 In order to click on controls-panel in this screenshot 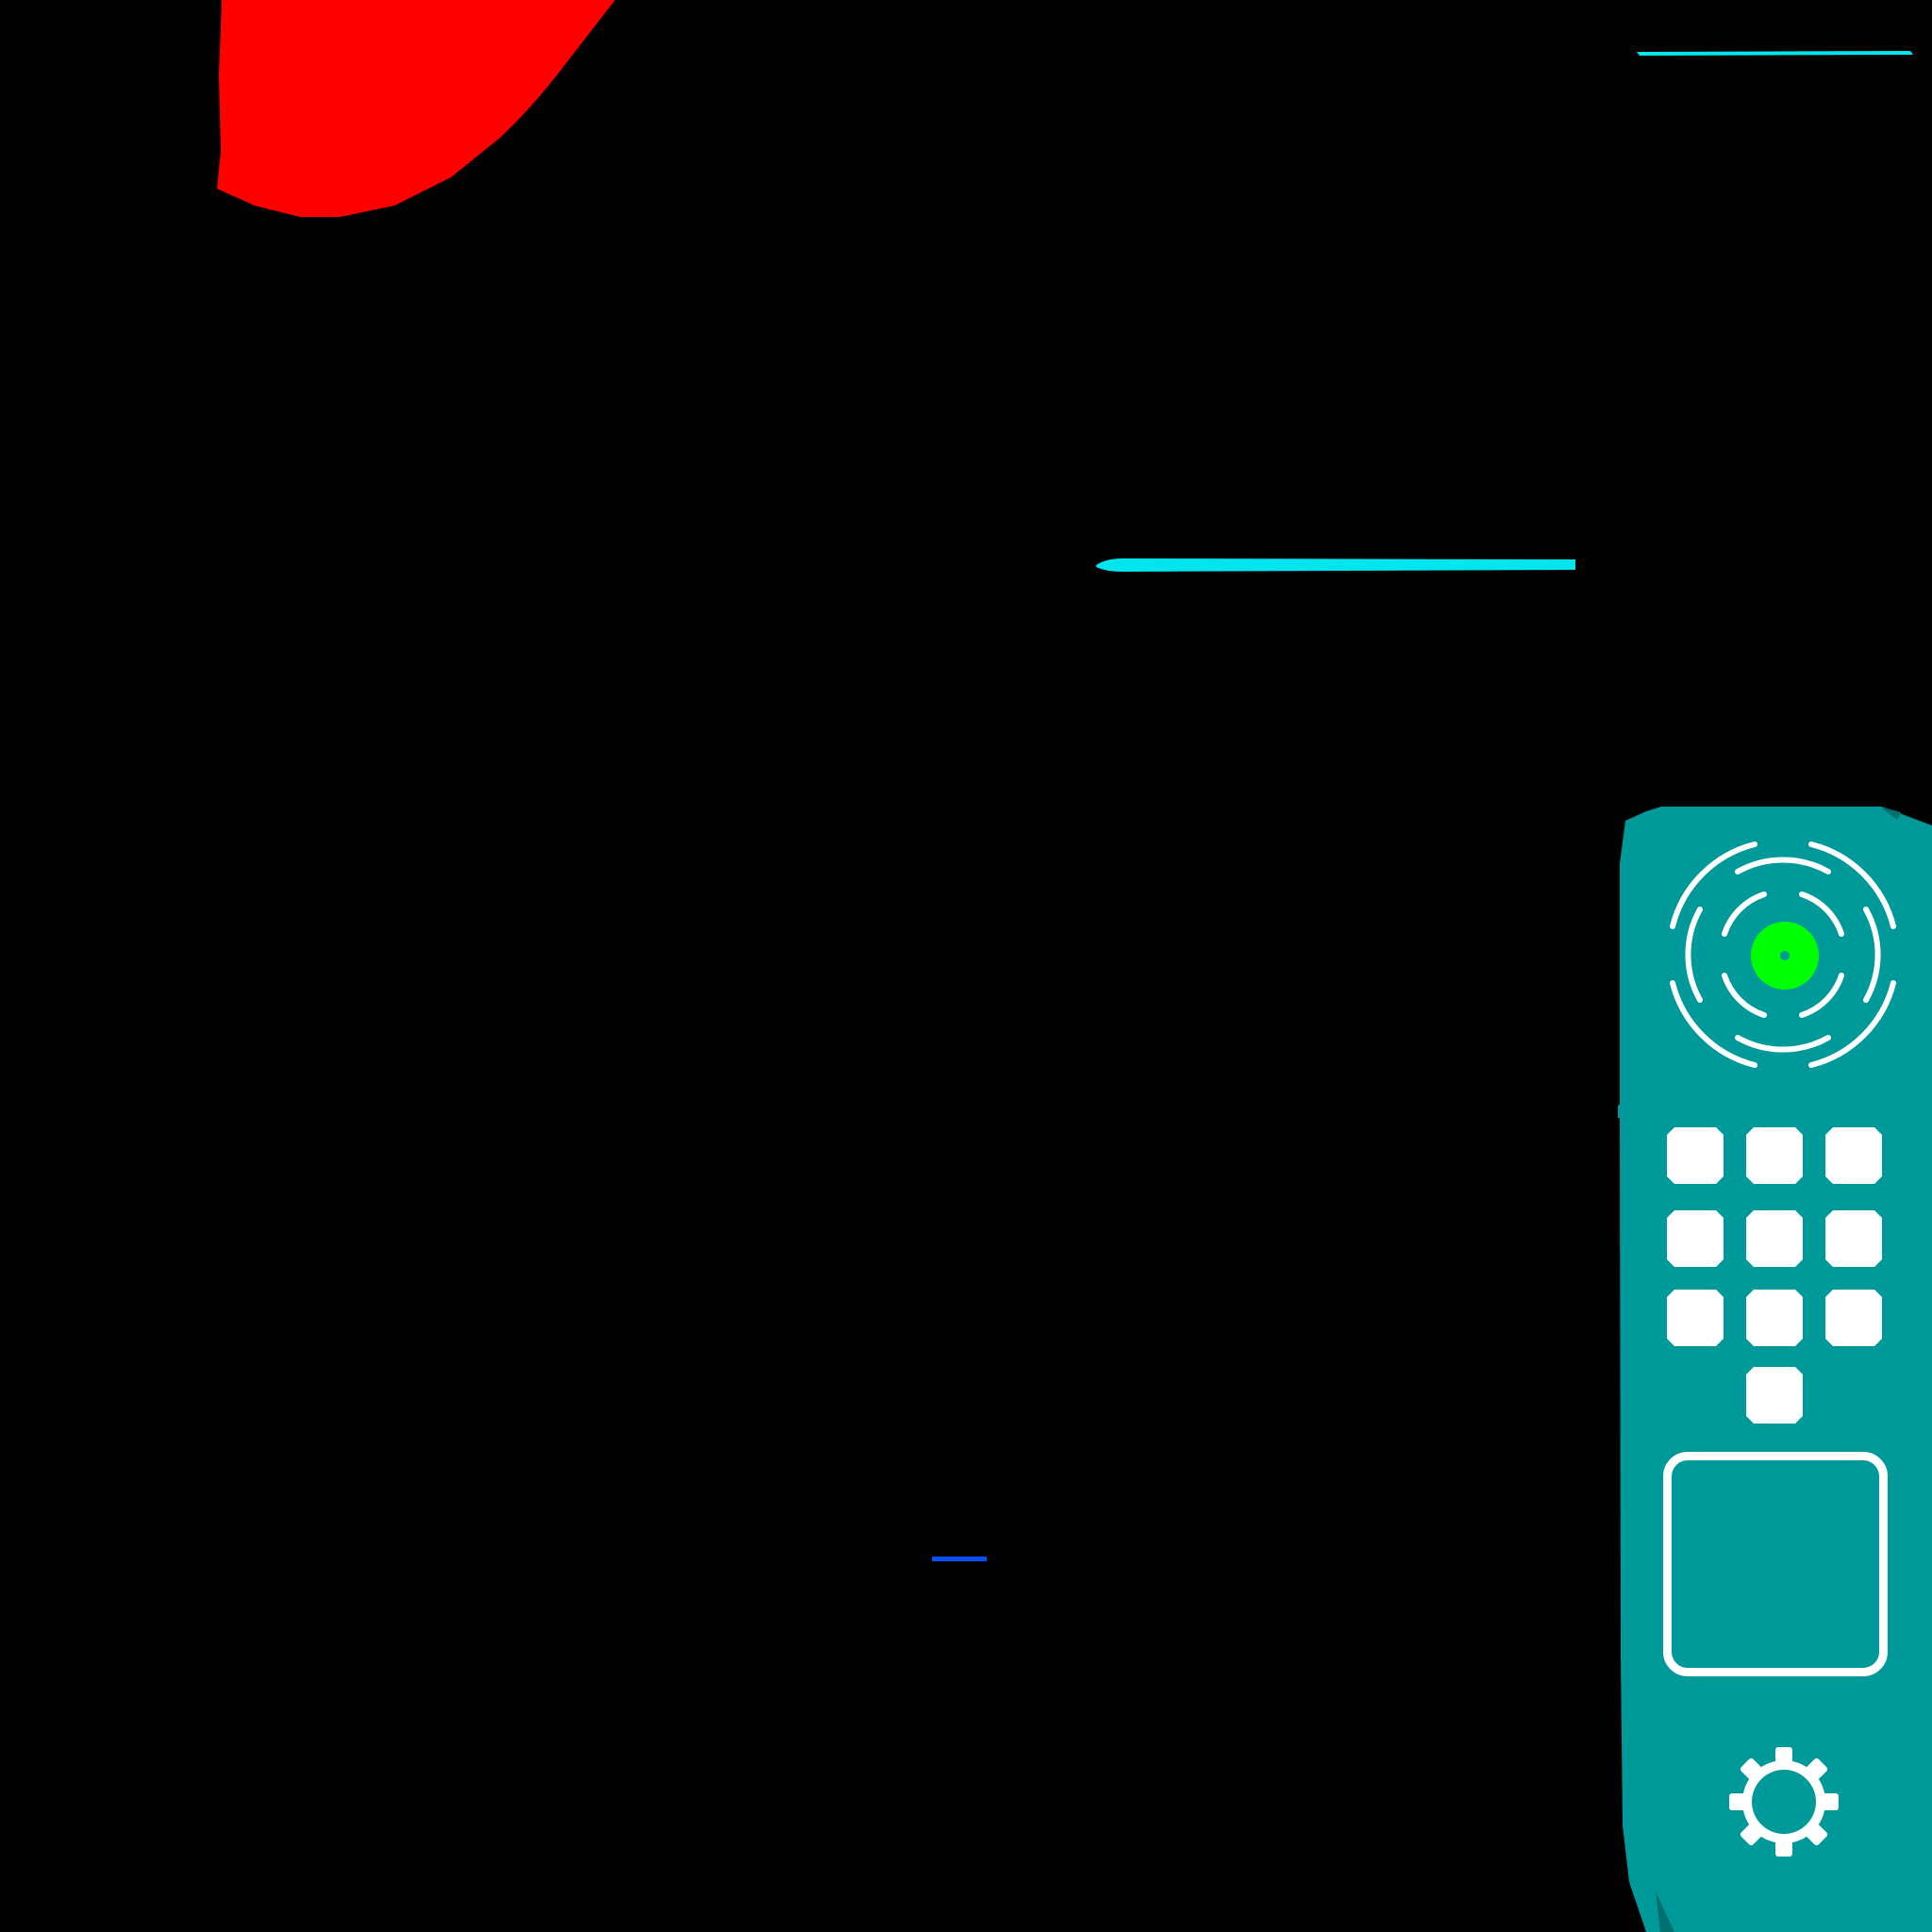, I will do `click(1775, 1370)`.